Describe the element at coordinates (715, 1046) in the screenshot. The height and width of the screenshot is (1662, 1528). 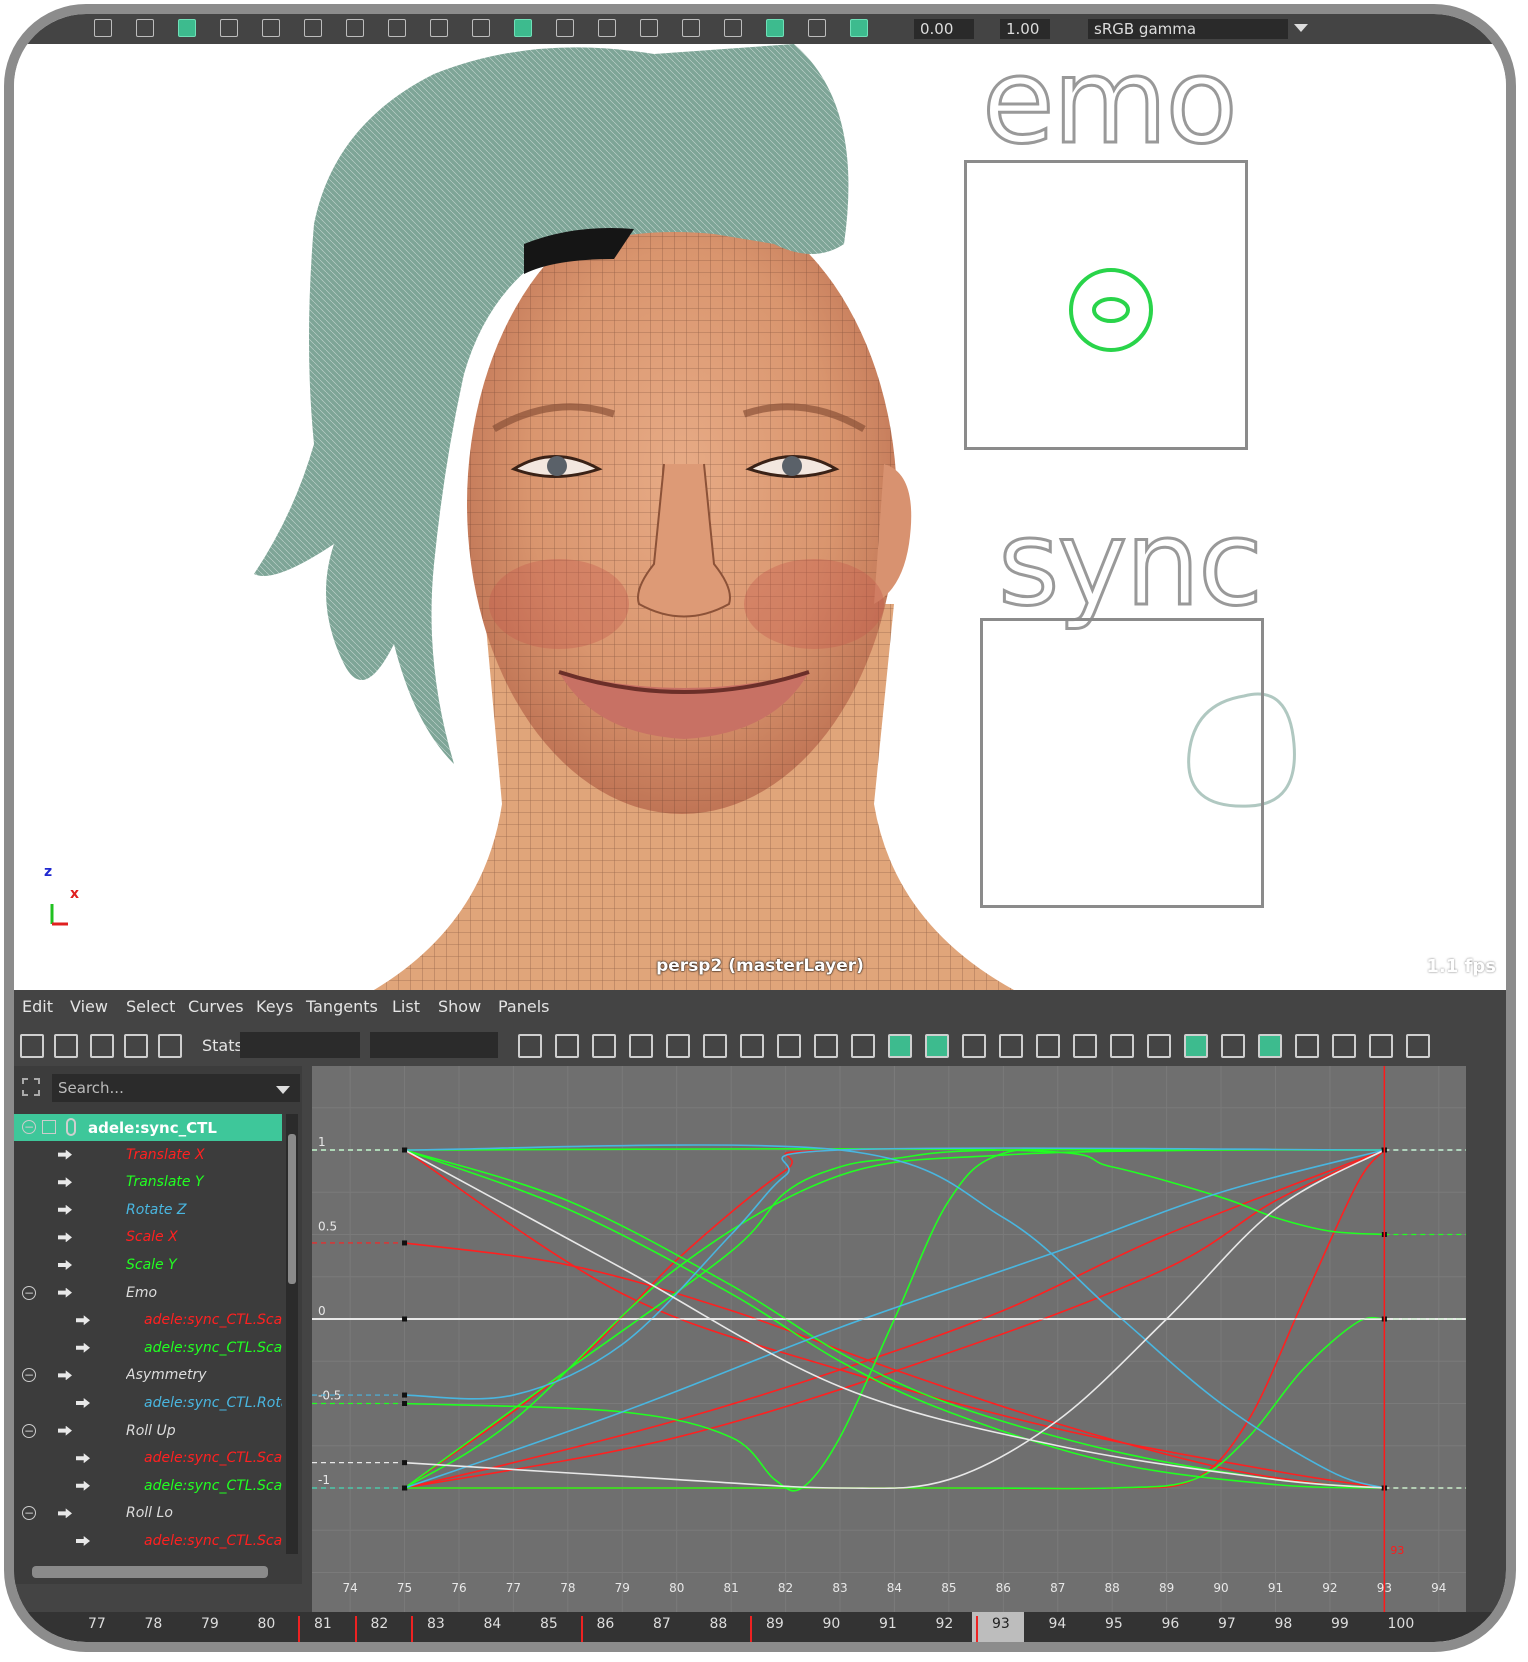
I see `clamped-tangent-icon` at that location.